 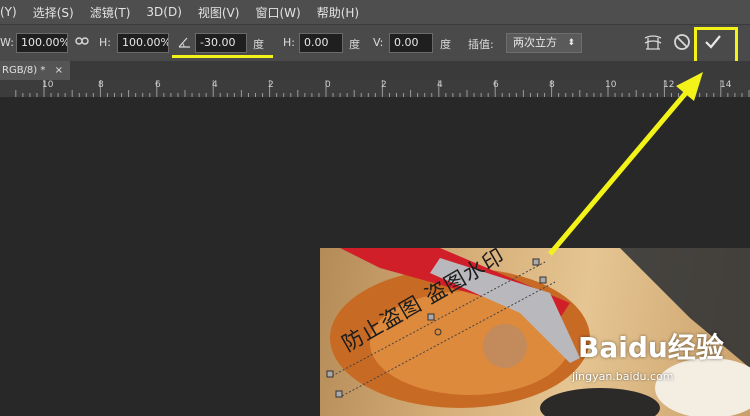 I want to click on menu-item-help: 帮助(H), so click(x=338, y=12).